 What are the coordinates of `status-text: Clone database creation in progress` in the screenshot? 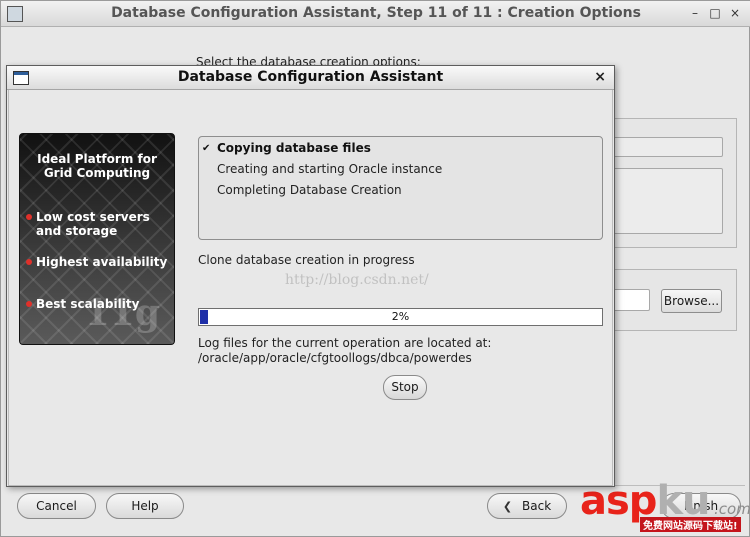 It's located at (306, 260).